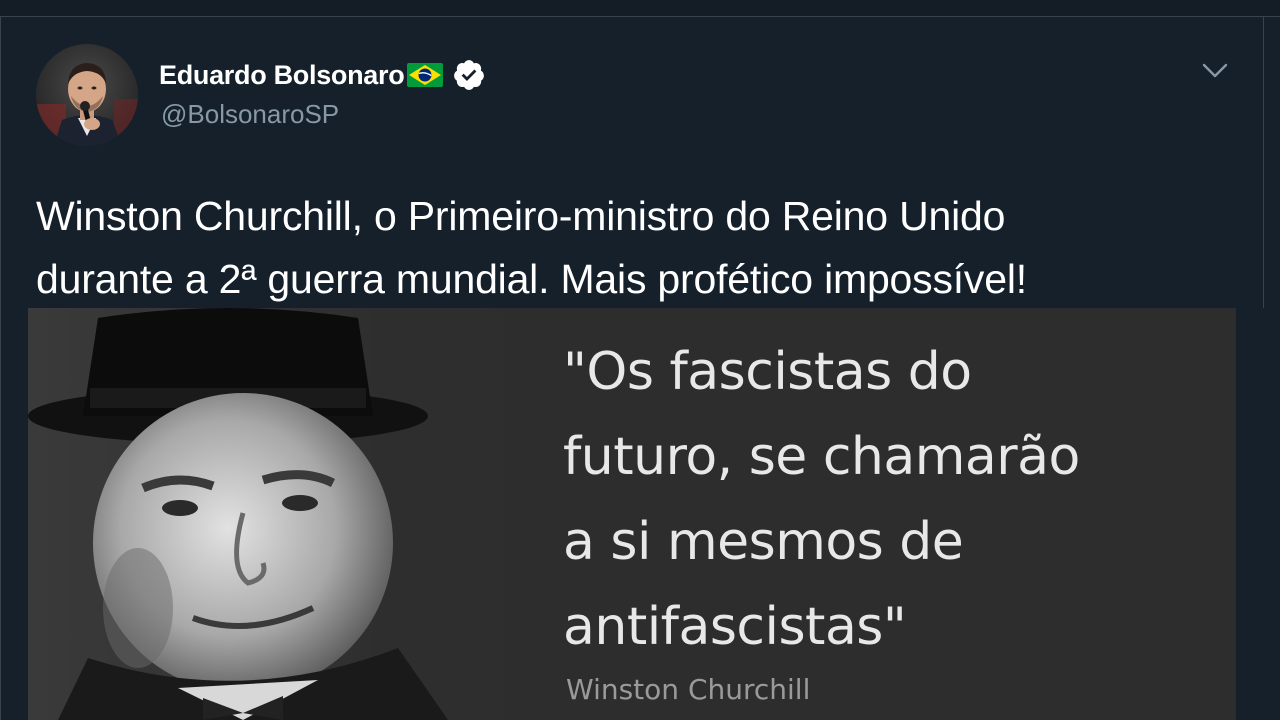 This screenshot has width=1280, height=720. What do you see at coordinates (1215, 71) in the screenshot?
I see `chevron-down-icon` at bounding box center [1215, 71].